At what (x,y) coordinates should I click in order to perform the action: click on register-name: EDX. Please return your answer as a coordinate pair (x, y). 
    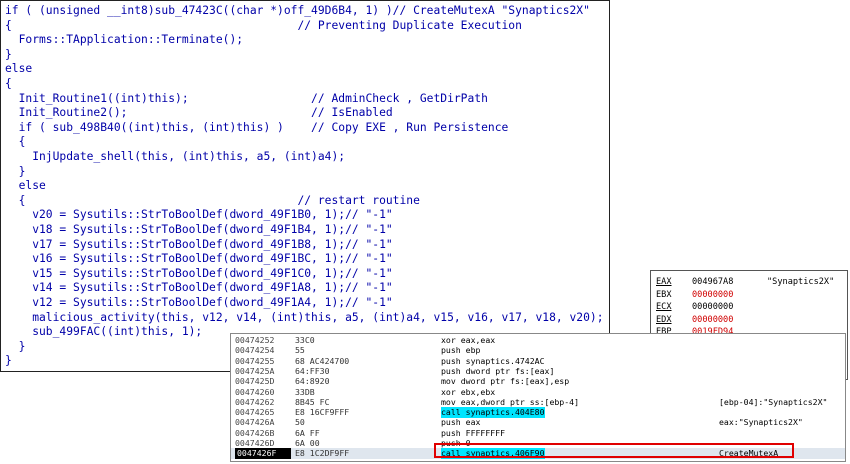
    Looking at the image, I should click on (664, 319).